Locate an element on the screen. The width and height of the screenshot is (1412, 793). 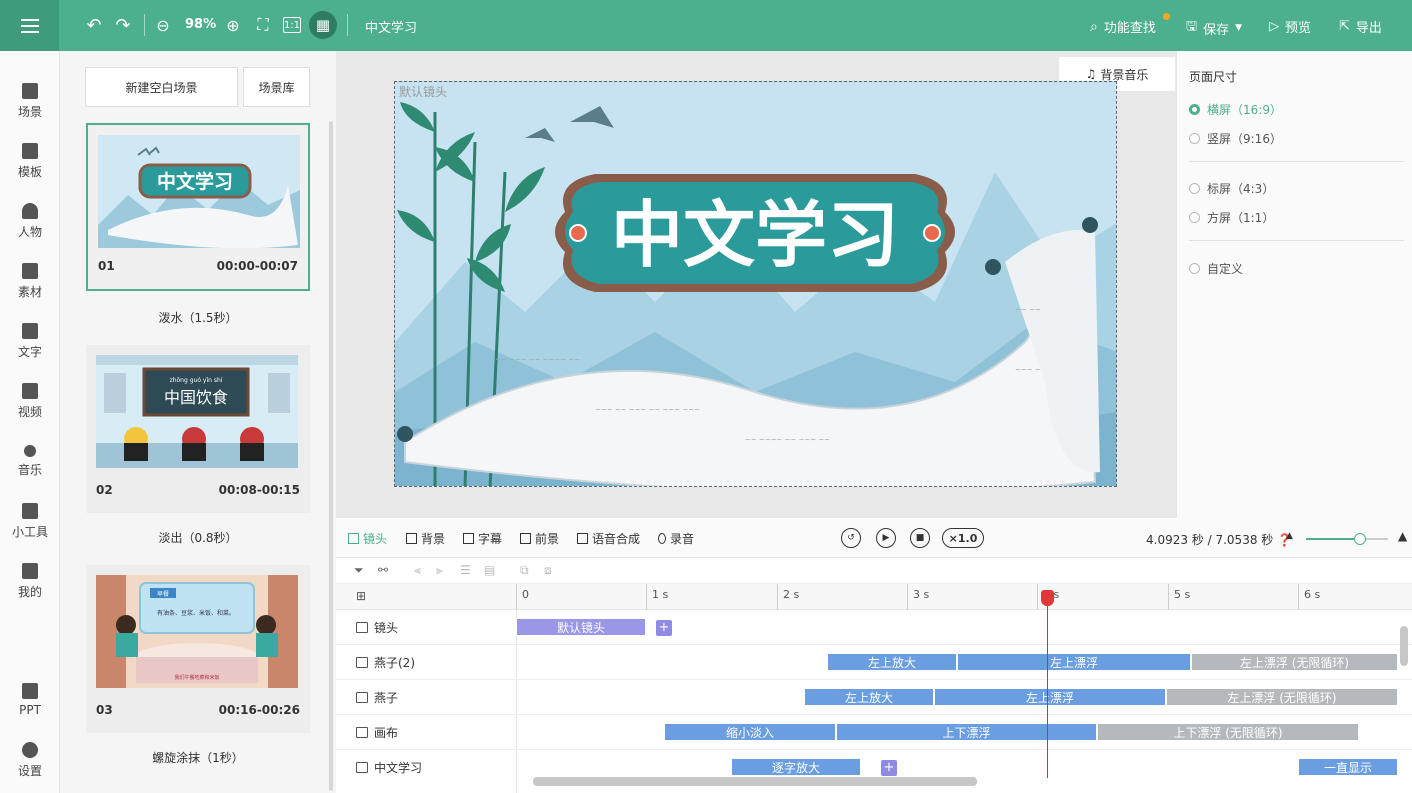
zoom-out-icon: ⊖ is located at coordinates (163, 25).